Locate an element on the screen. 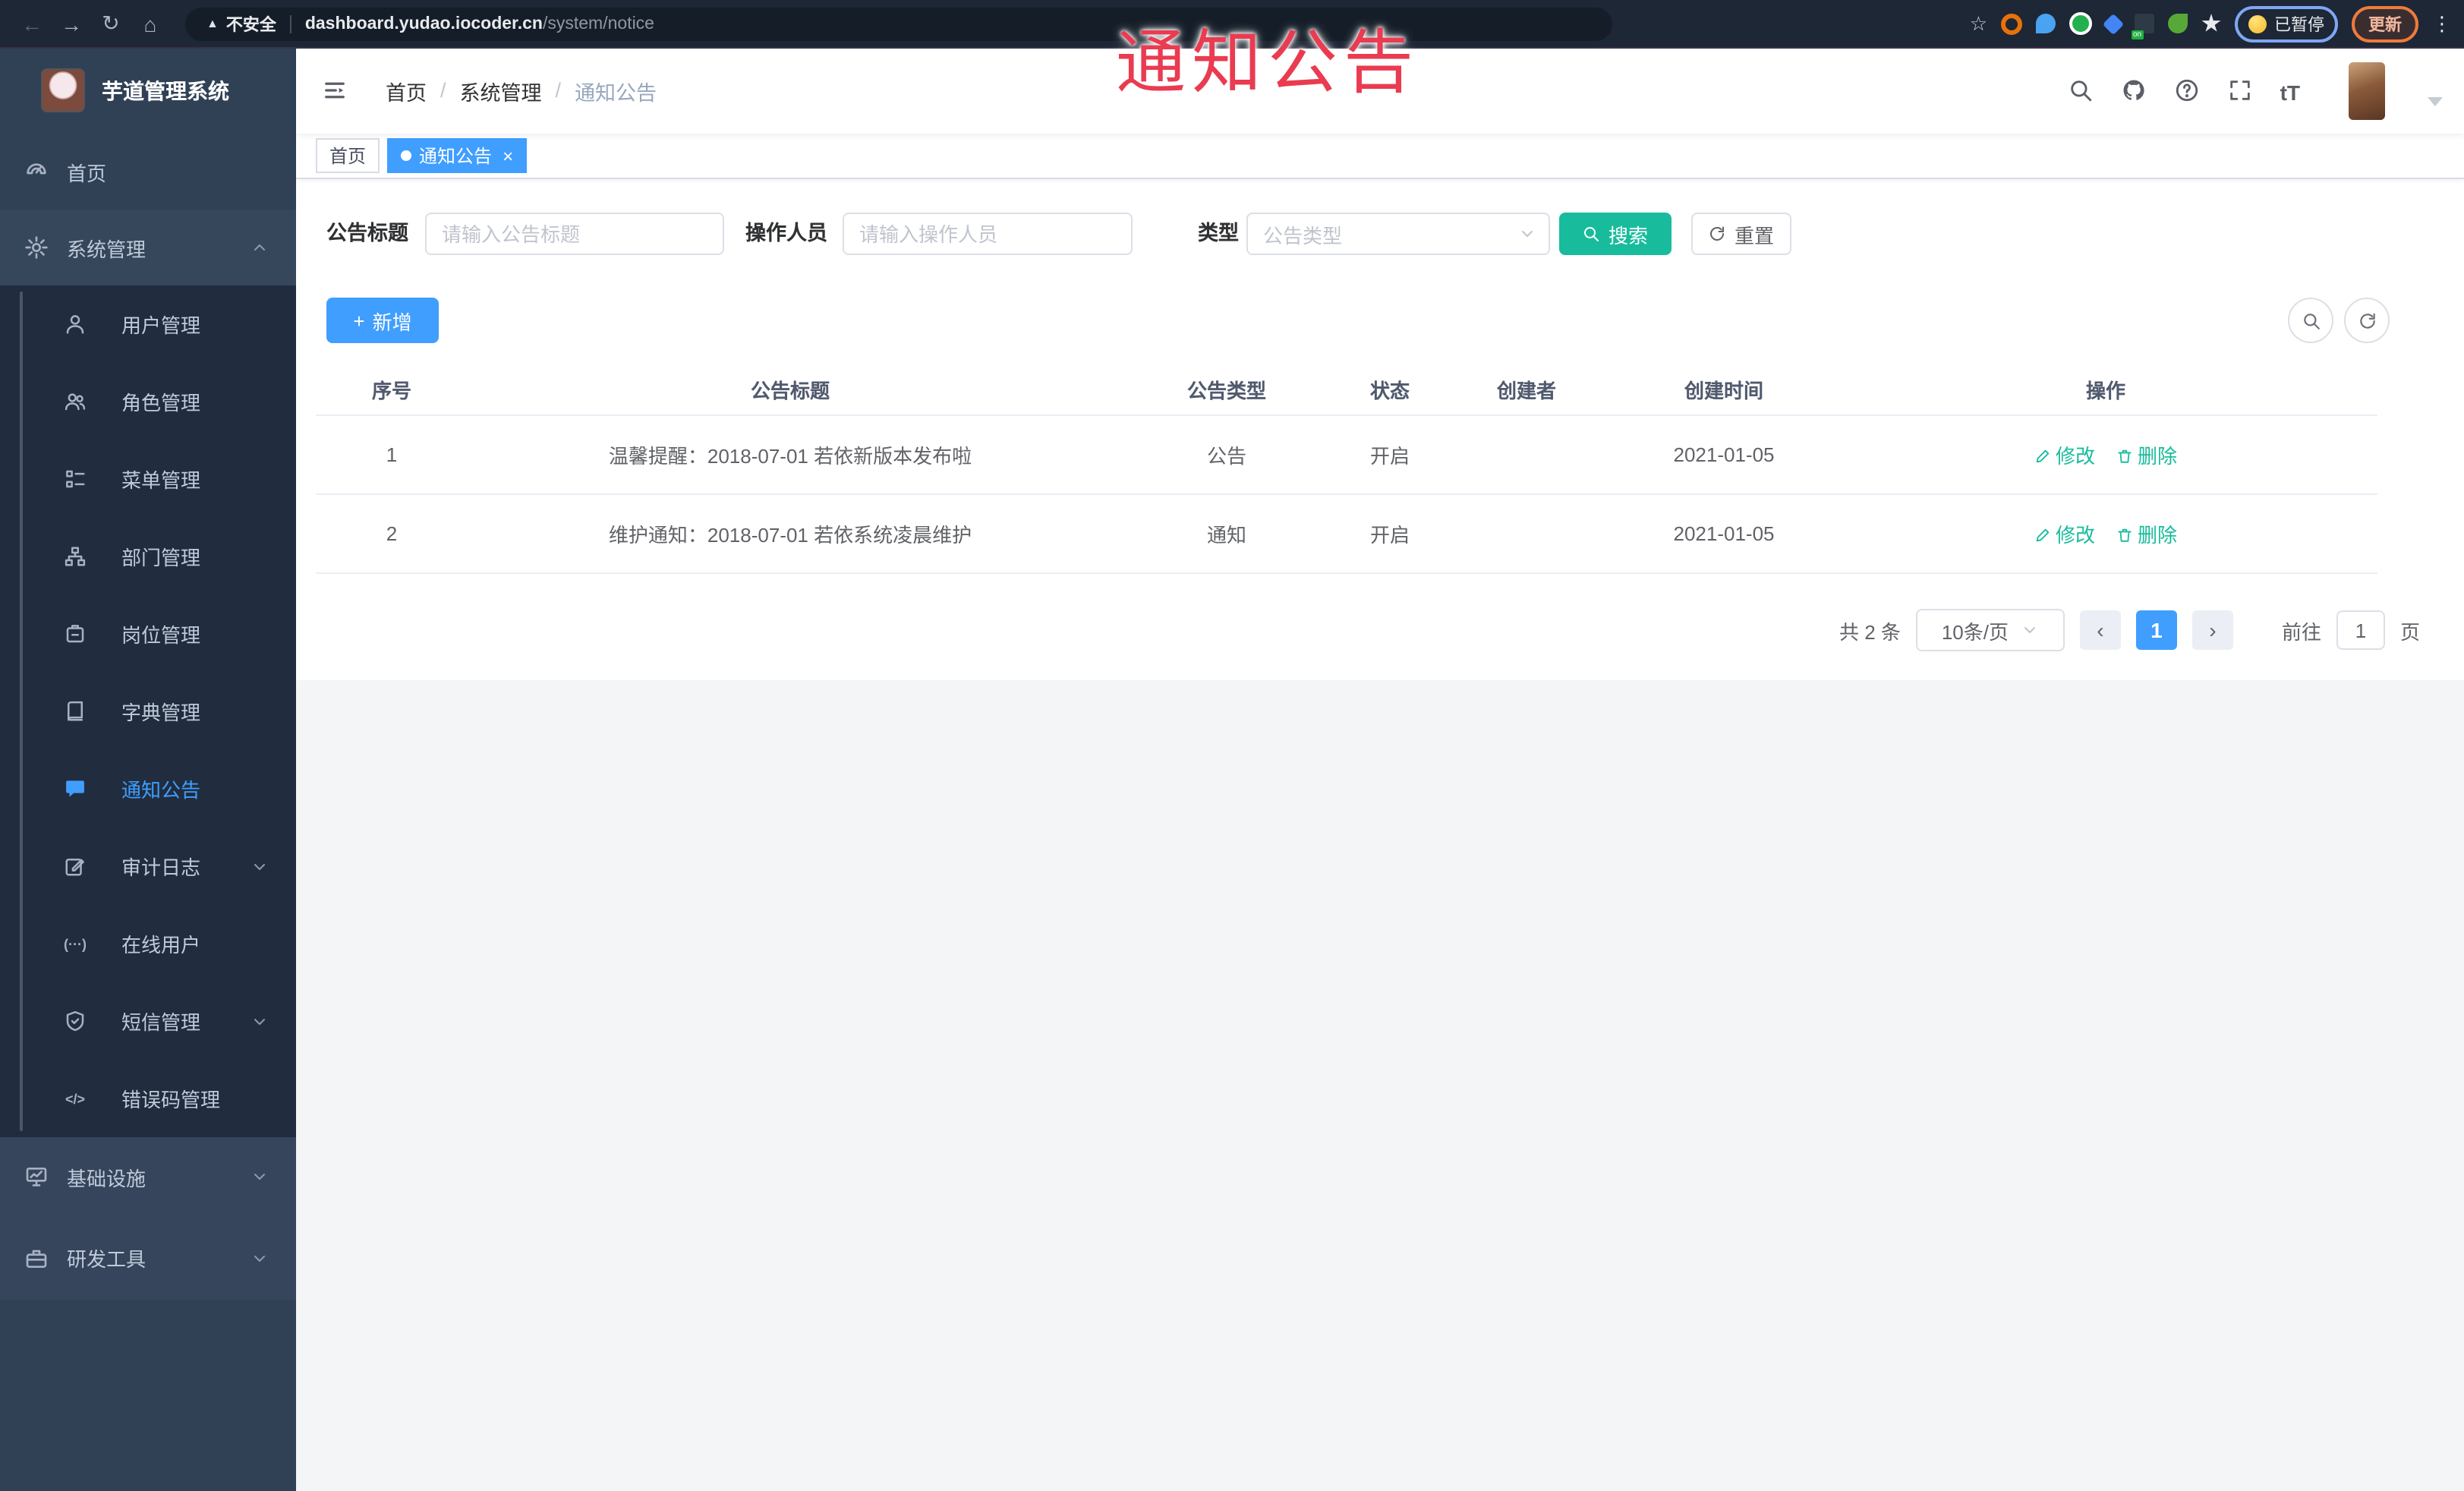 This screenshot has height=1491, width=2464. extension-switch-icon: on is located at coordinates (2143, 26).